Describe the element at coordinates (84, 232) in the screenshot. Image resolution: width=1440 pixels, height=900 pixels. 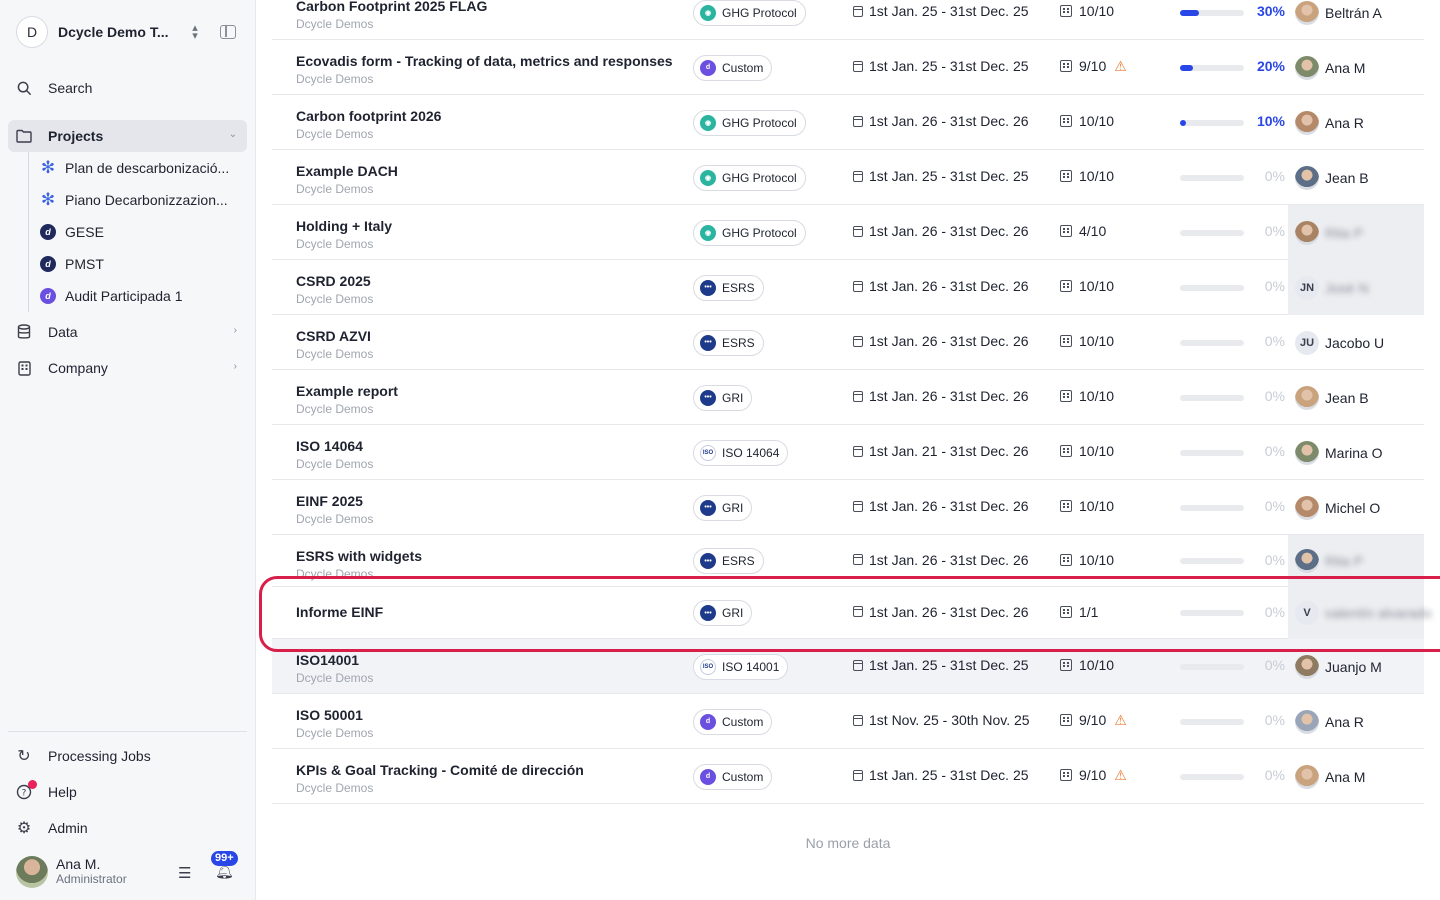
I see `project-item-label: GESE` at that location.